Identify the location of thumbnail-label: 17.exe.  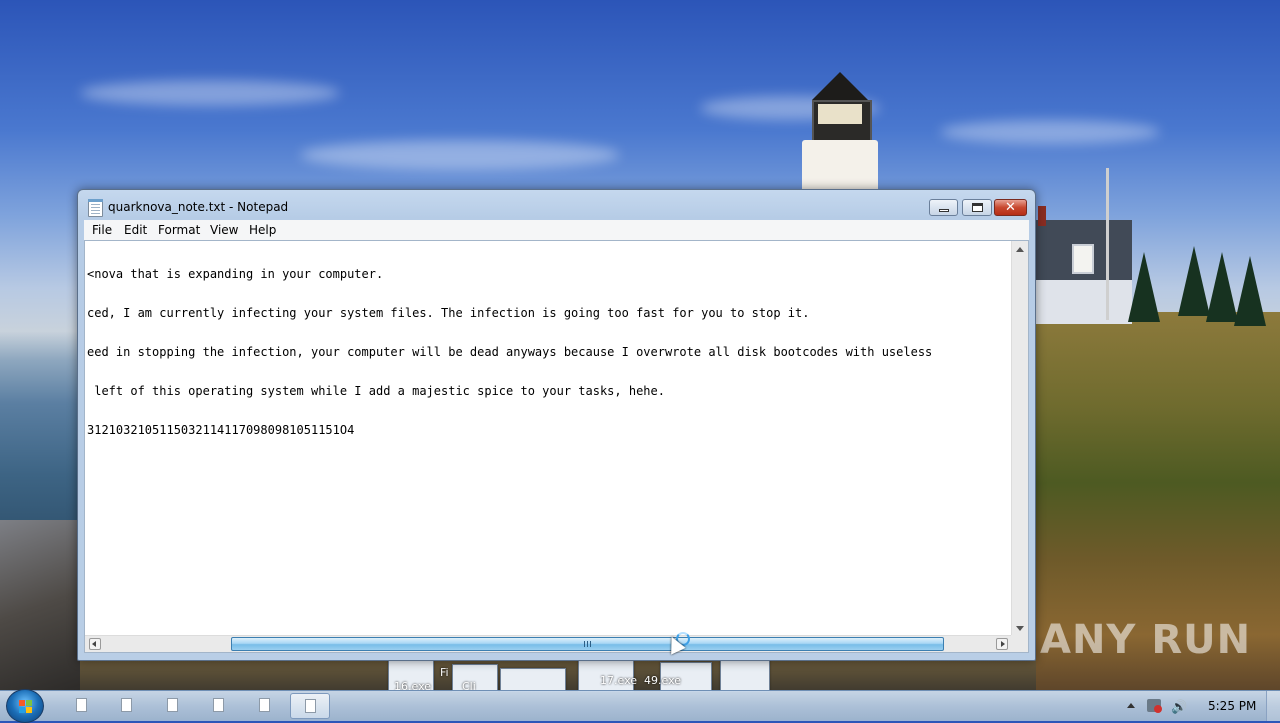
(619, 680).